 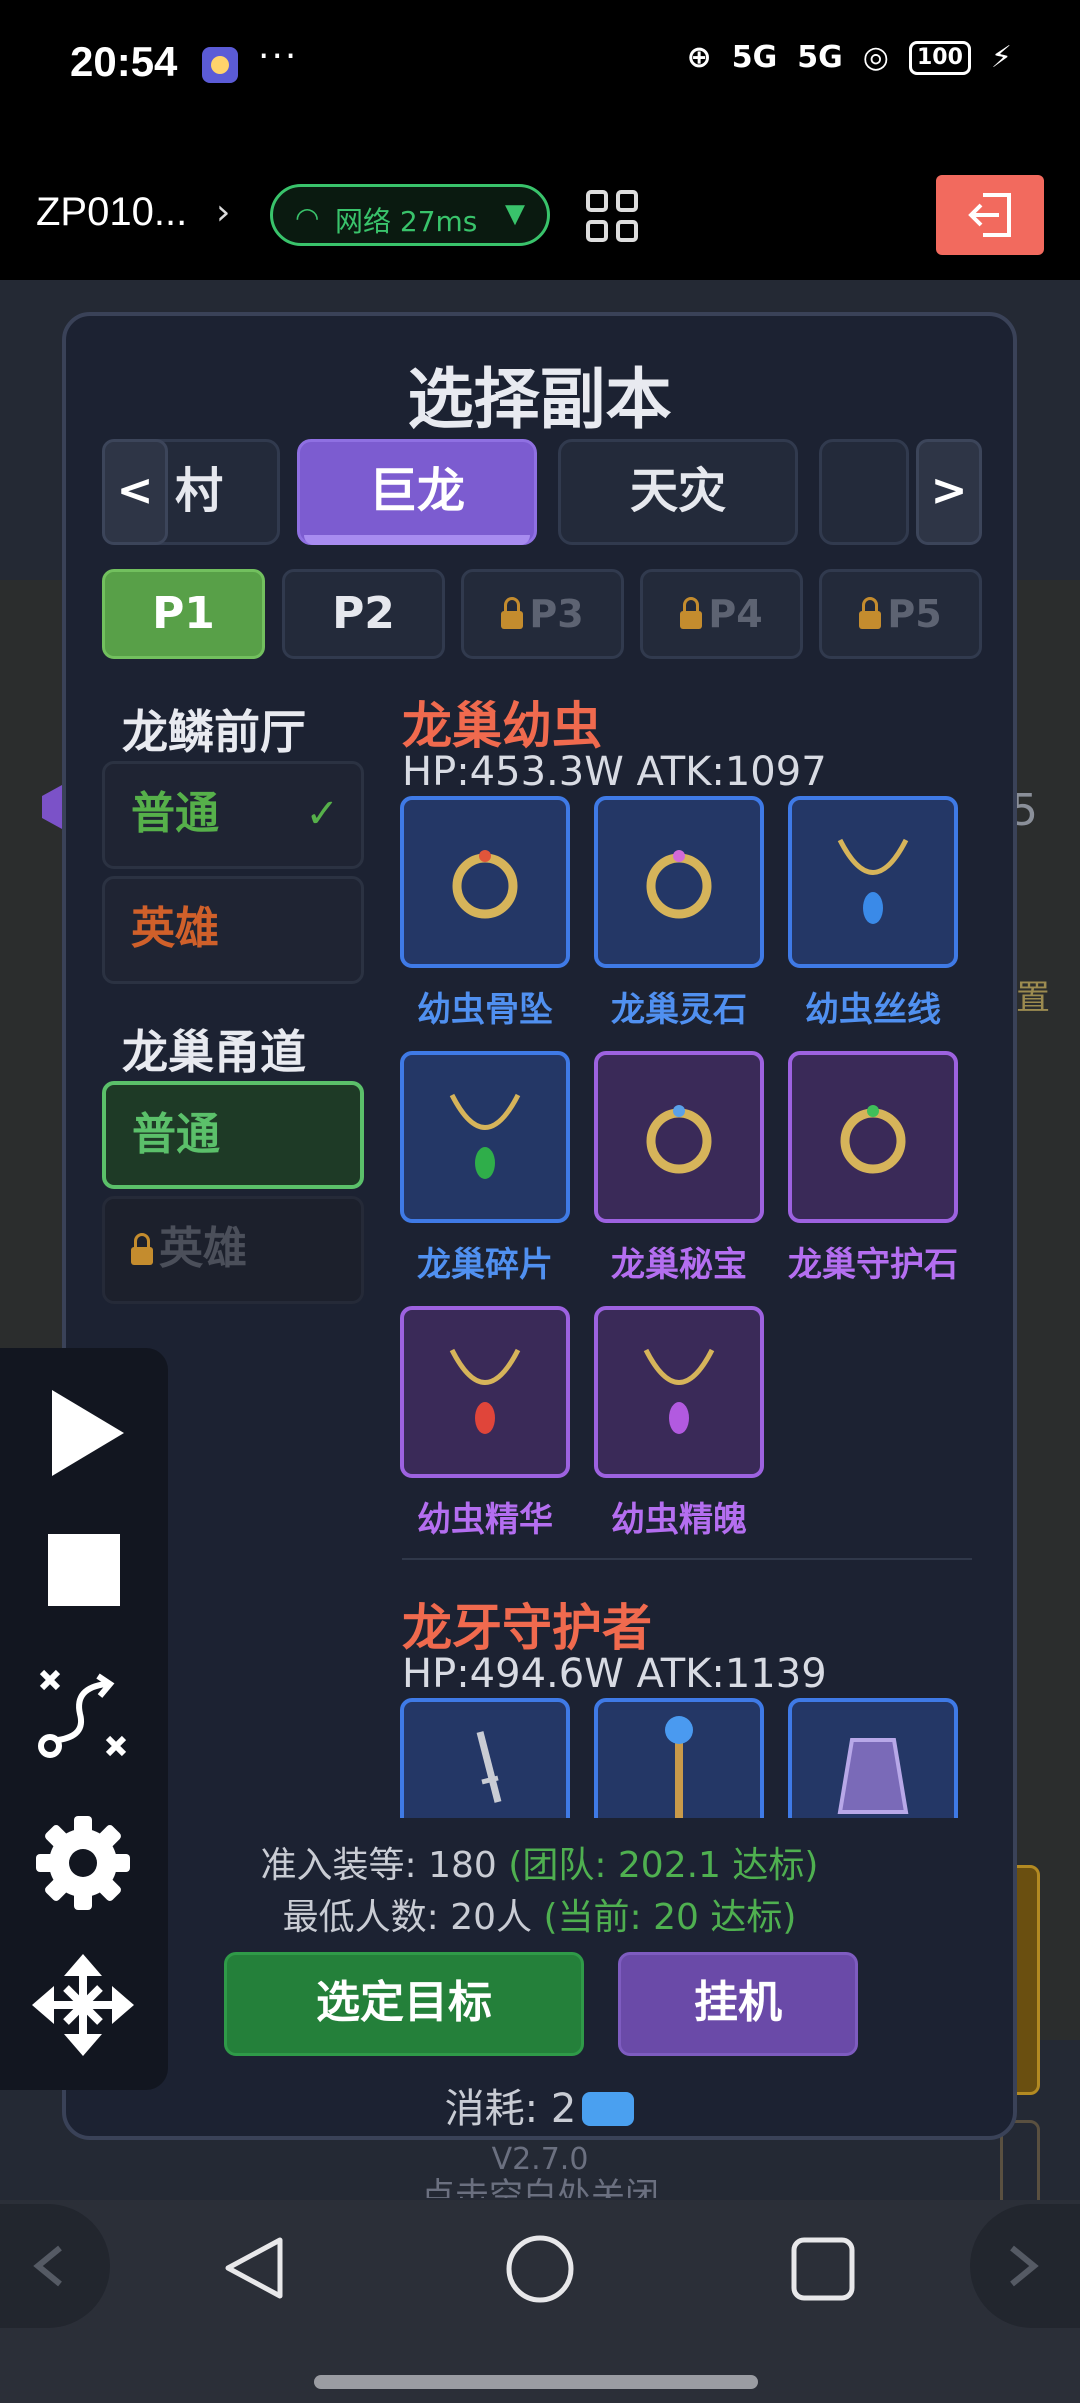 I want to click on grid-menu-icon, so click(x=612, y=216).